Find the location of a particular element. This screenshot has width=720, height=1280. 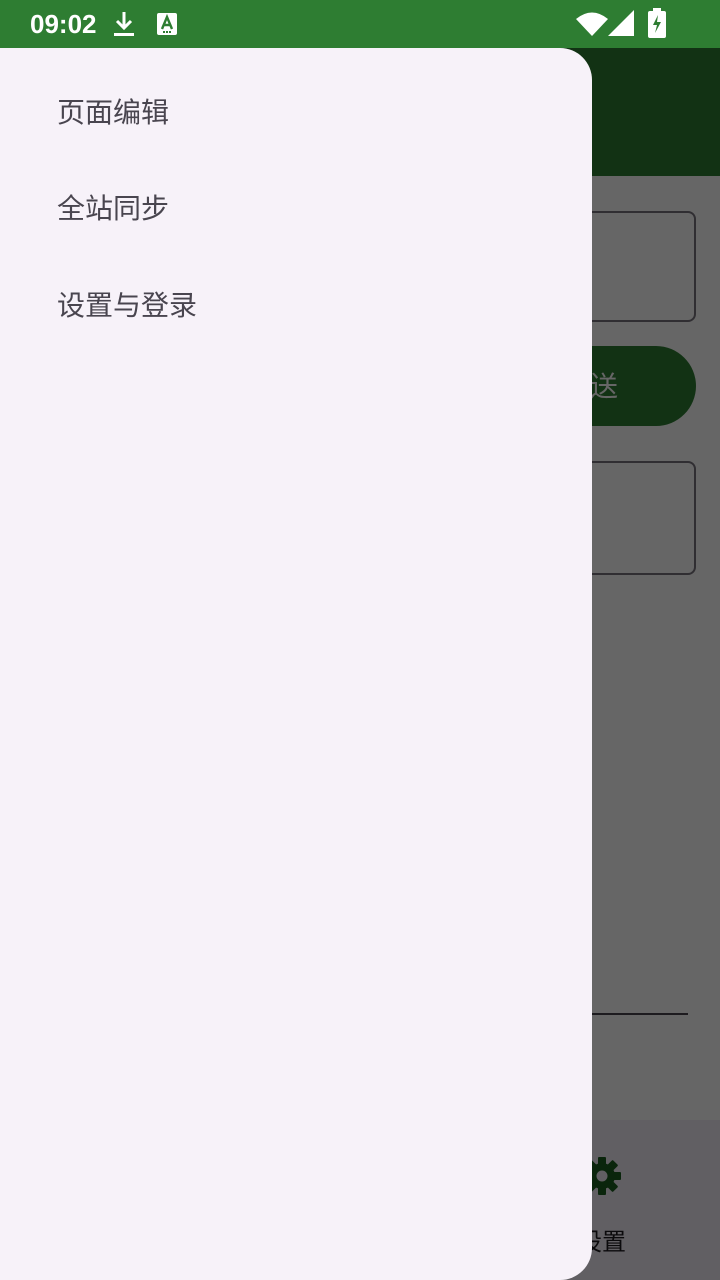

drawer-item-page-edit: 页面编辑 is located at coordinates (296, 113).